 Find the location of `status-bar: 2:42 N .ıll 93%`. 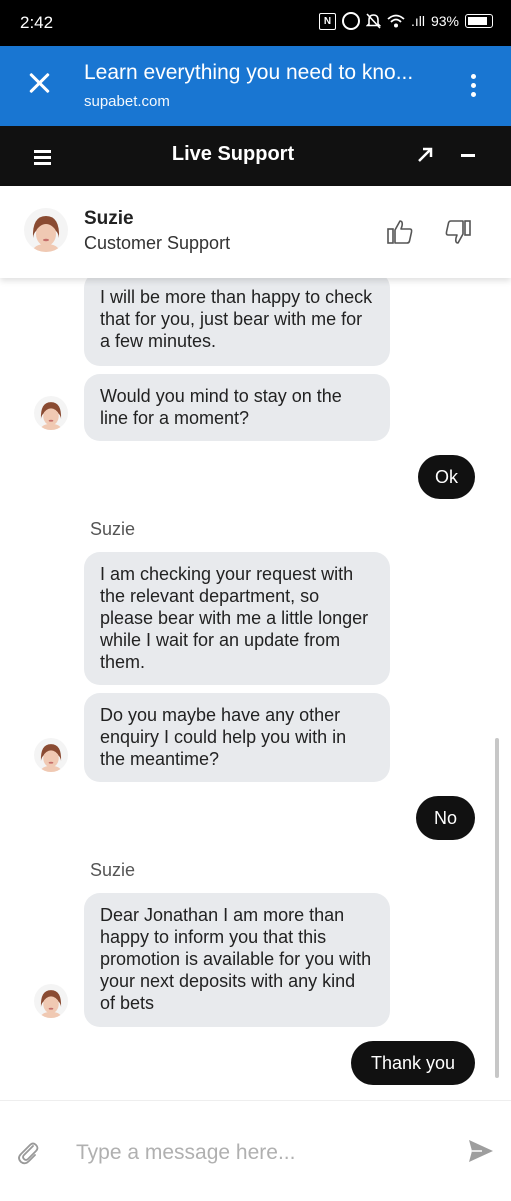

status-bar: 2:42 N .ıll 93% is located at coordinates (255, 23).